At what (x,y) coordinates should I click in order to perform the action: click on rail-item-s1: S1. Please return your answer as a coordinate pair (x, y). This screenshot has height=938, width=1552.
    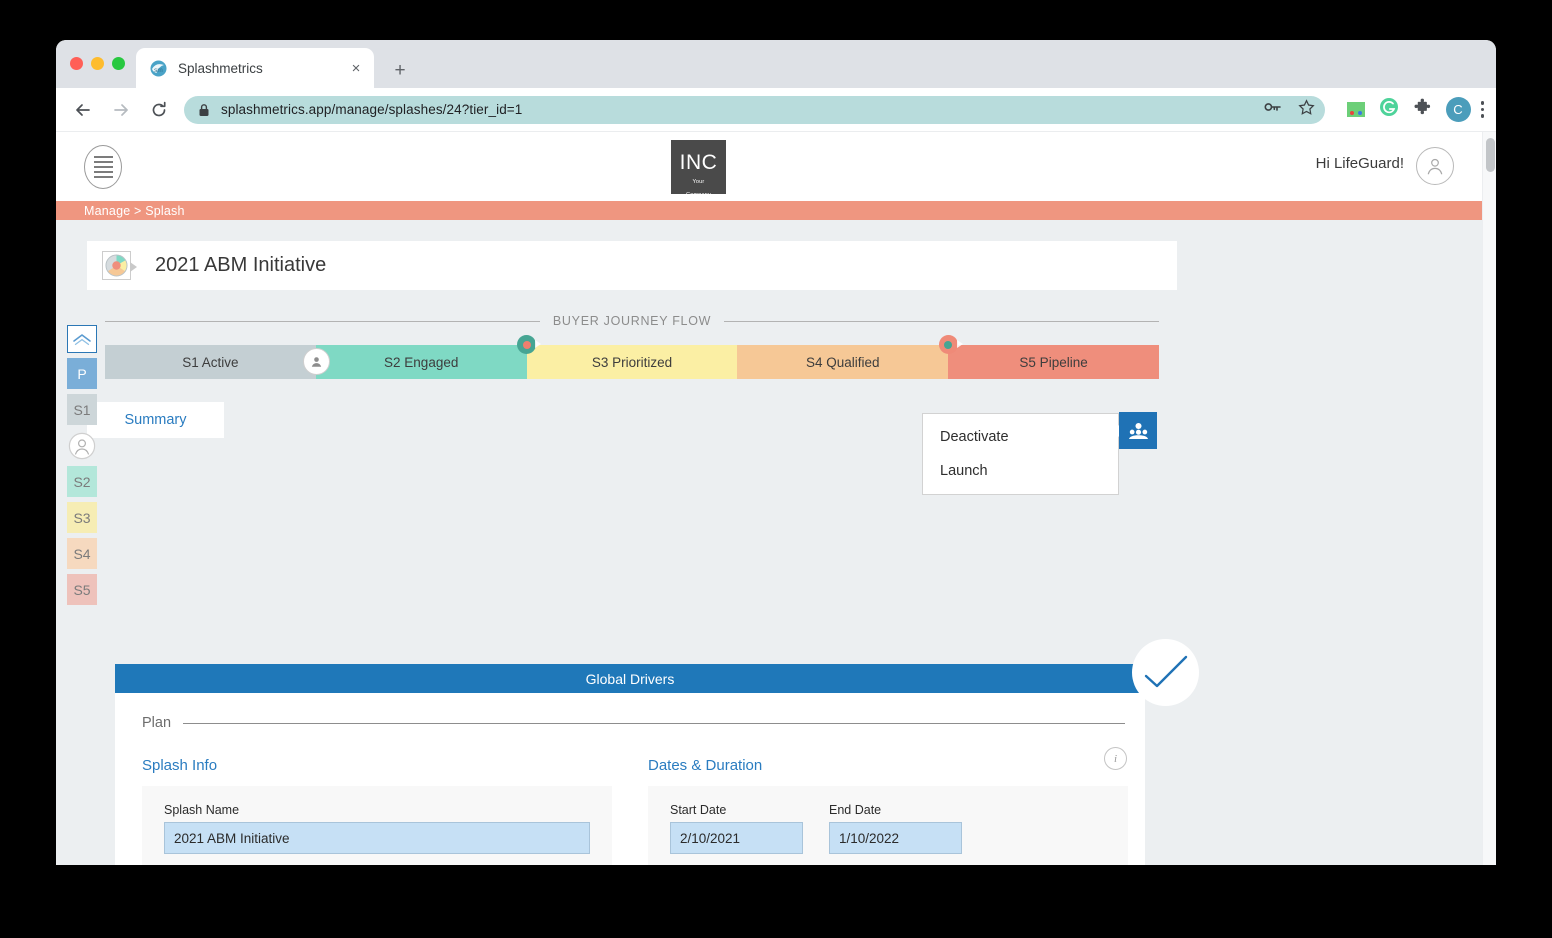
    Looking at the image, I should click on (82, 409).